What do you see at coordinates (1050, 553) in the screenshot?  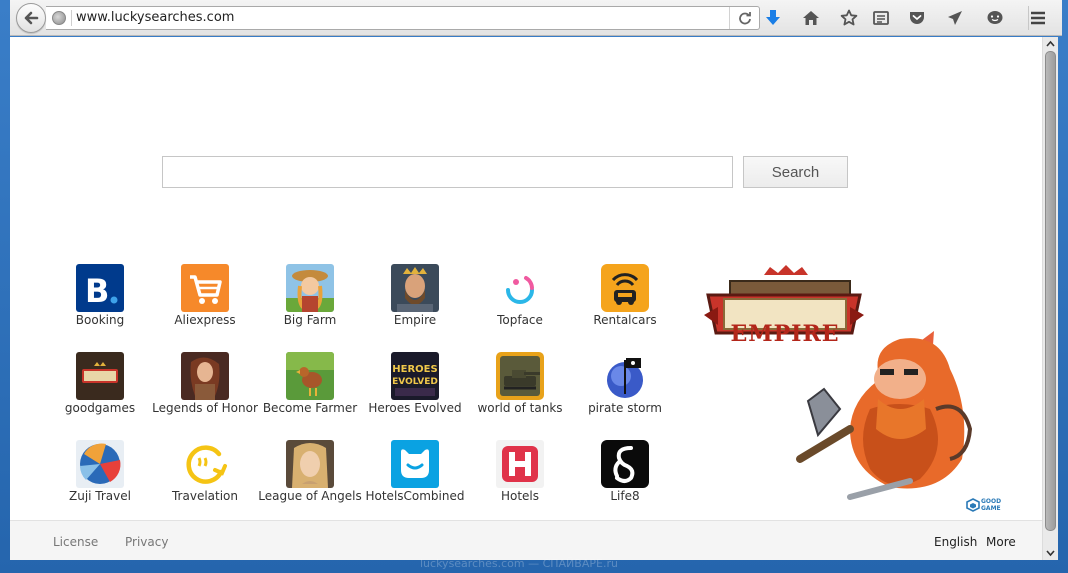 I see `scroll-down-icon` at bounding box center [1050, 553].